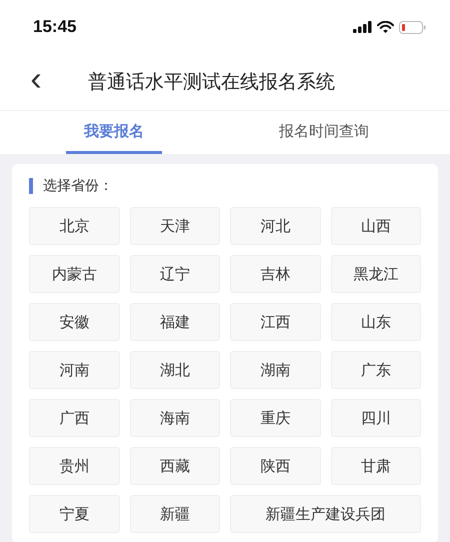 The image size is (450, 542). What do you see at coordinates (74, 322) in the screenshot?
I see `province-button: 安徽` at bounding box center [74, 322].